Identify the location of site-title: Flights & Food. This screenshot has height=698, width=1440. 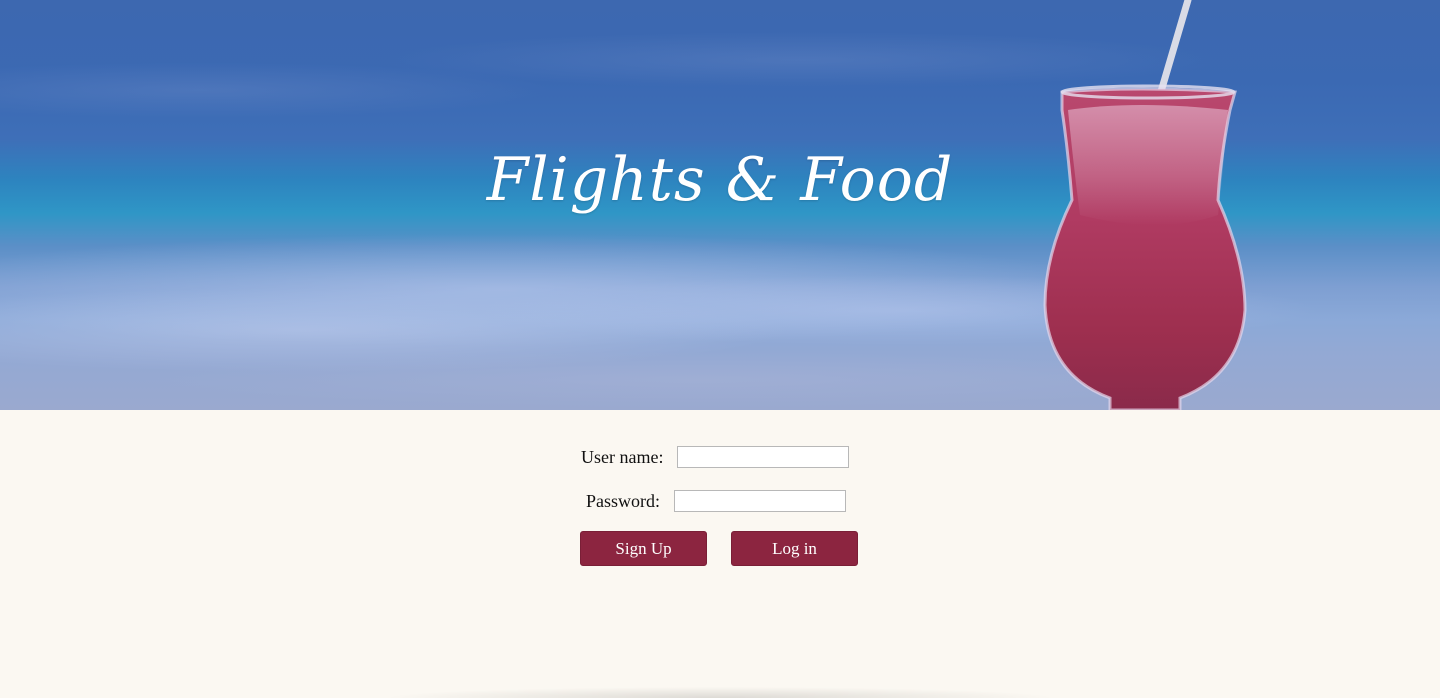
(720, 180).